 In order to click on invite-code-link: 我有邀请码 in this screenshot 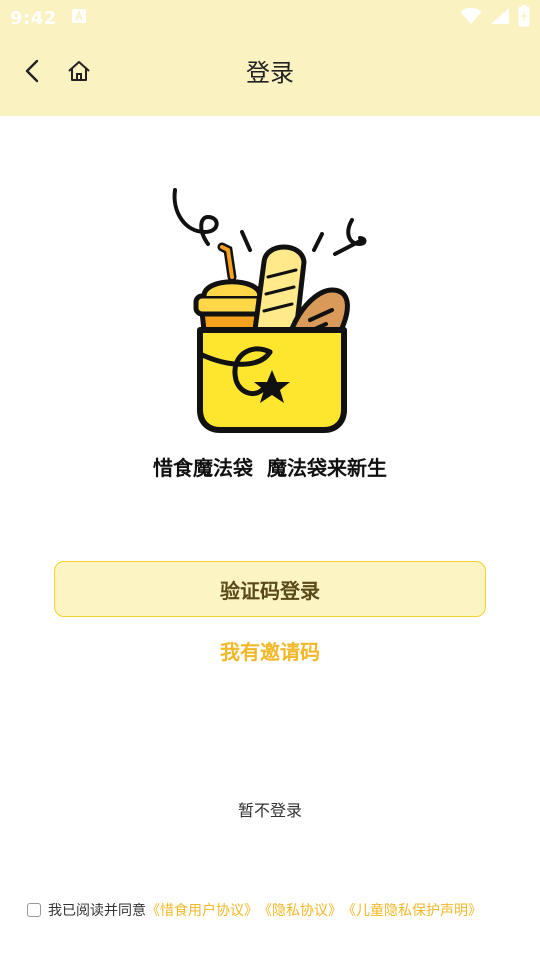, I will do `click(270, 650)`.